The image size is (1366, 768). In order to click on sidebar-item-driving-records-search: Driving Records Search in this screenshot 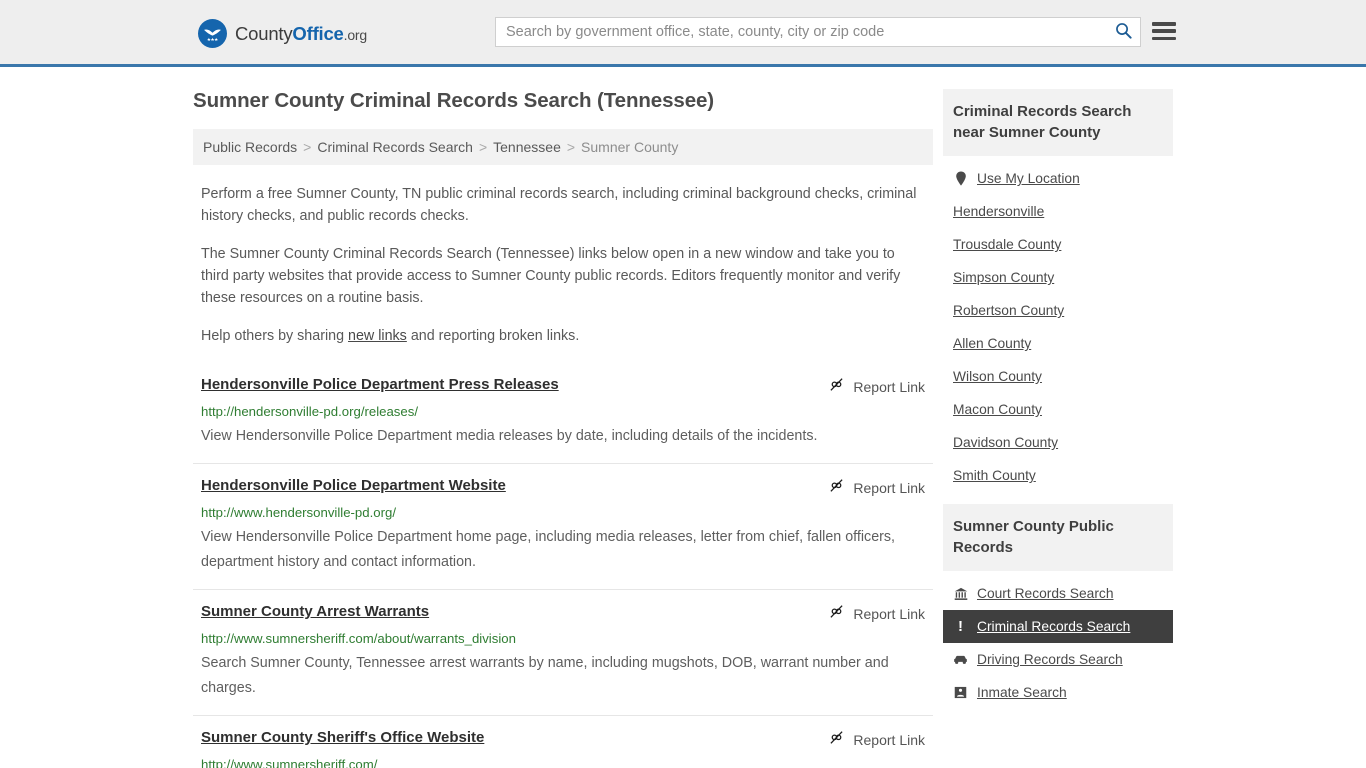, I will do `click(1058, 659)`.